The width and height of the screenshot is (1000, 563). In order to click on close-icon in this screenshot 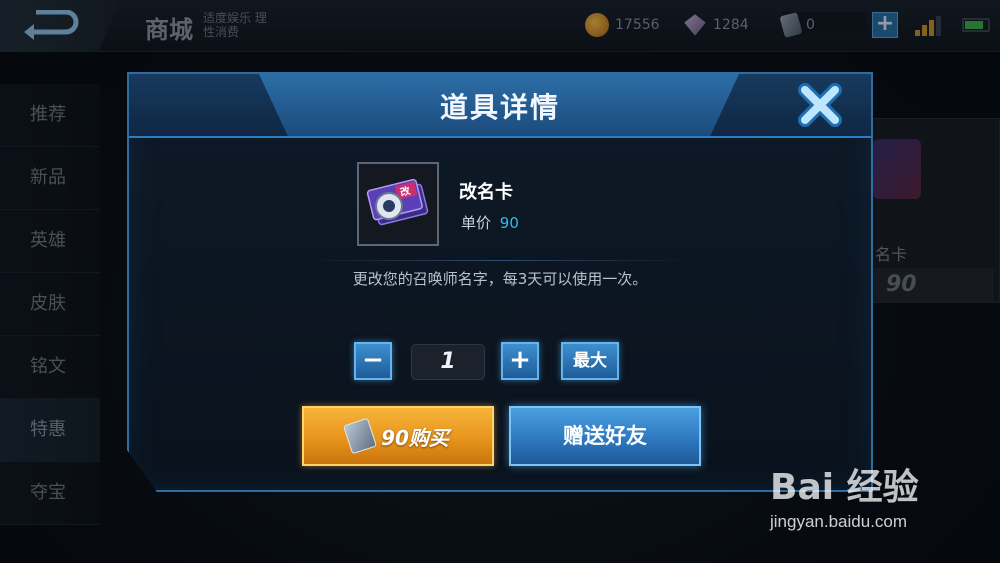, I will do `click(820, 105)`.